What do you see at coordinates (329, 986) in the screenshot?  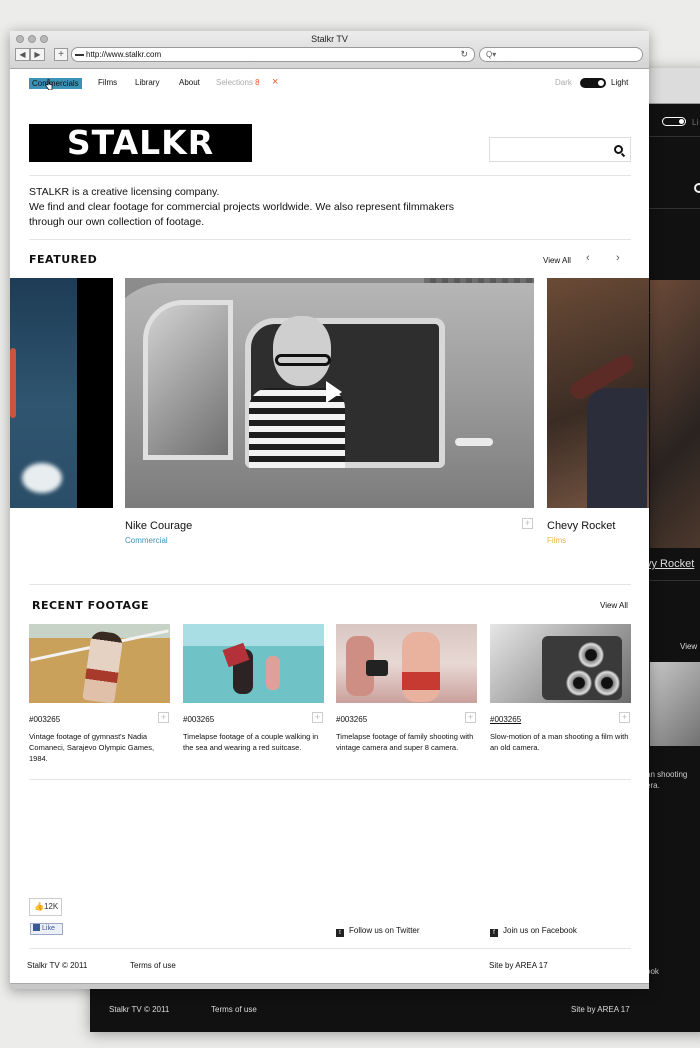 I see `window-bottom-bar` at bounding box center [329, 986].